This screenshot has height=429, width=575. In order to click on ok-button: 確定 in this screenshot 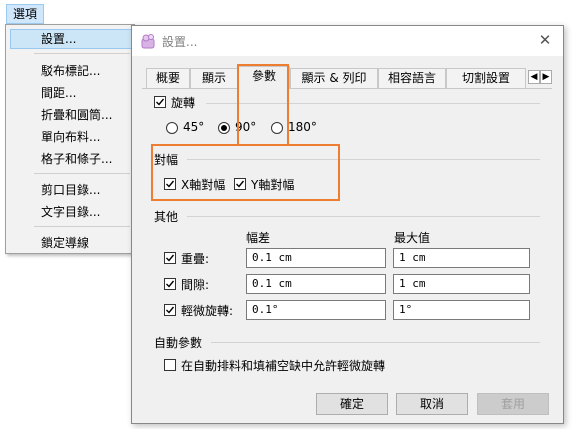, I will do `click(352, 404)`.